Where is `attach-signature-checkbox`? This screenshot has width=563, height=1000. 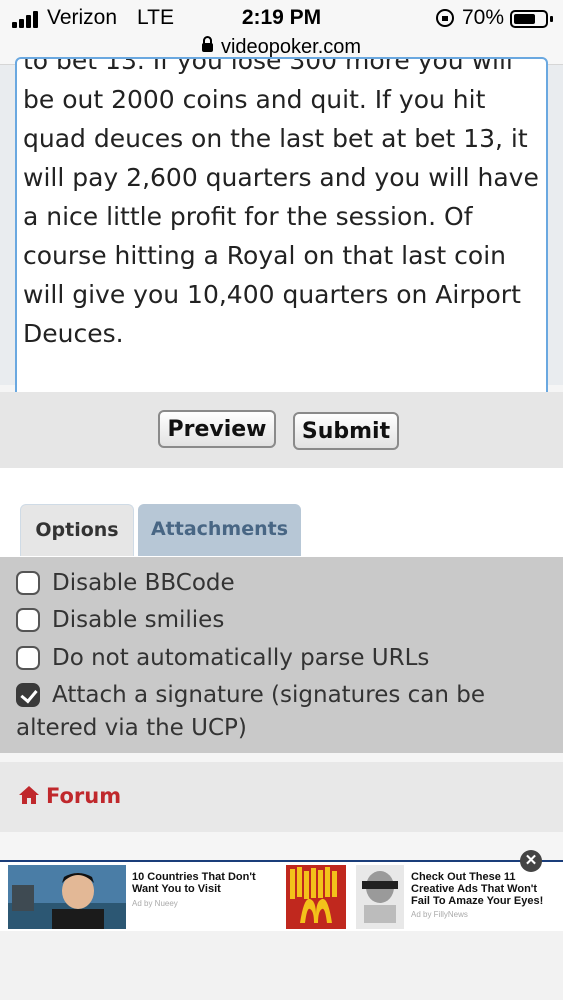 attach-signature-checkbox is located at coordinates (28, 695).